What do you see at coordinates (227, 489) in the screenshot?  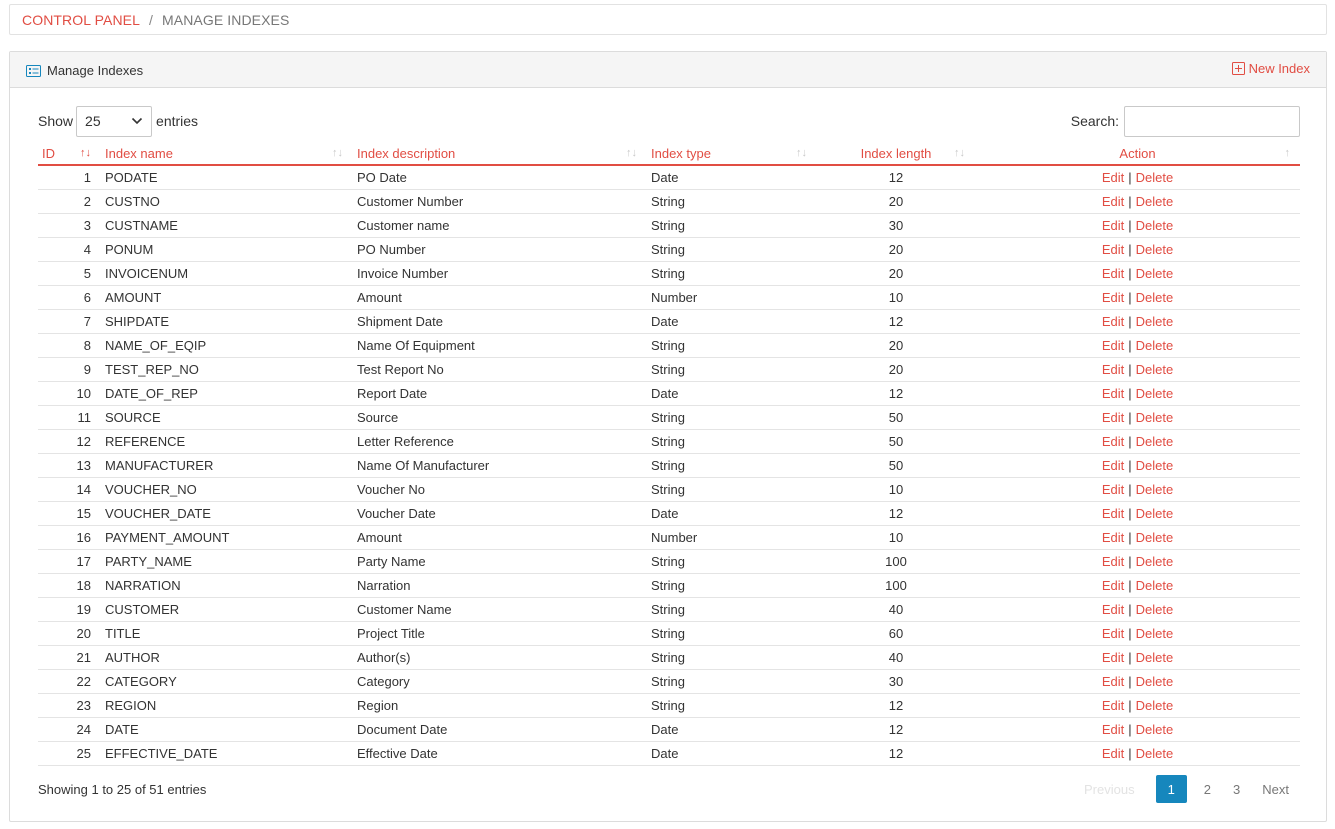 I see `cell-index-name: VOUCHER_NO` at bounding box center [227, 489].